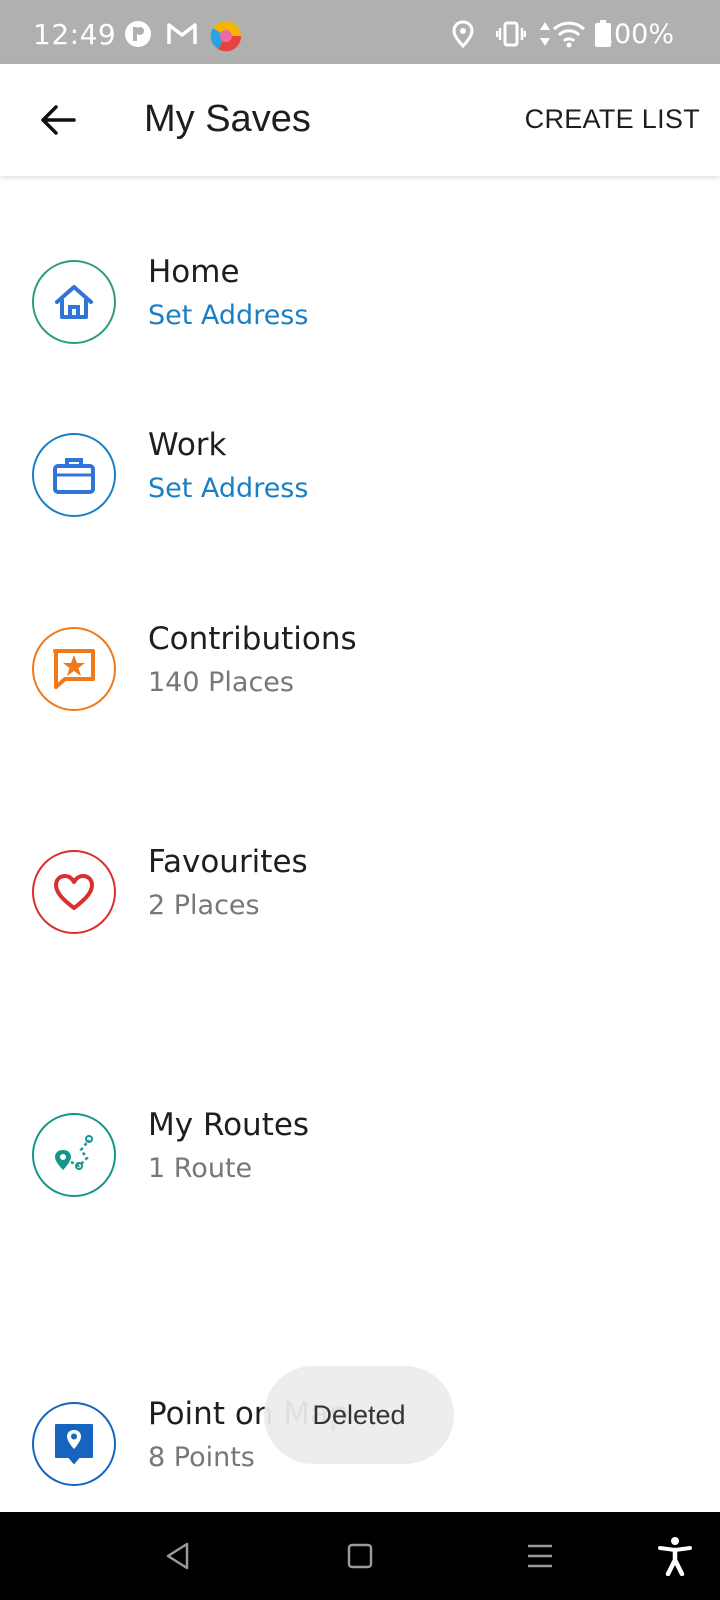 The height and width of the screenshot is (1600, 720). Describe the element at coordinates (360, 679) in the screenshot. I see `list-item-contributions: Contributions 140 Places` at that location.